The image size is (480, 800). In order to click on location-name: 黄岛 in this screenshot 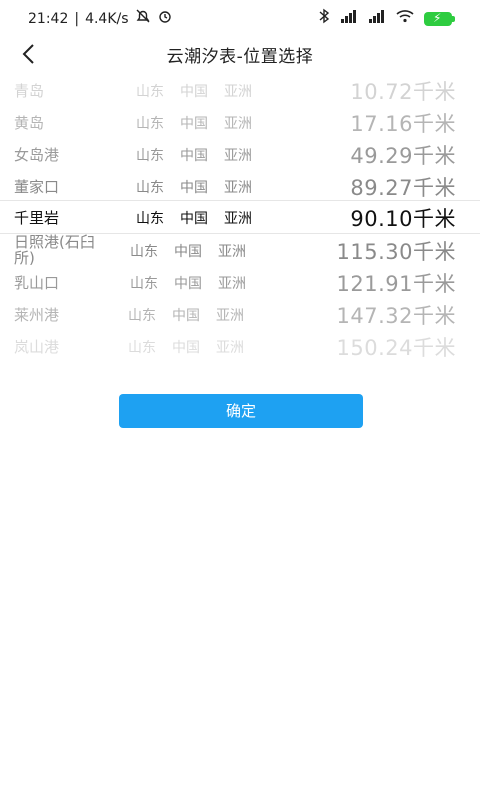, I will do `click(29, 123)`.